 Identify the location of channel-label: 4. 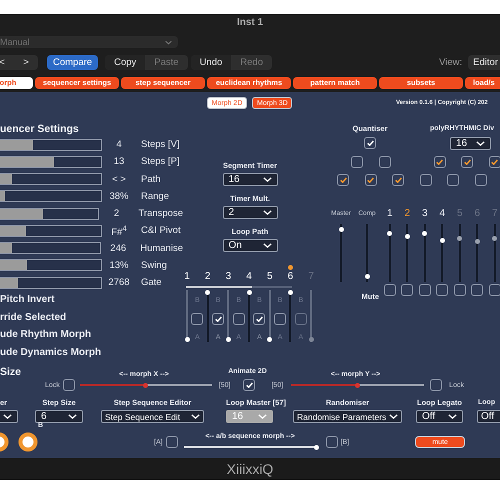
(442, 214).